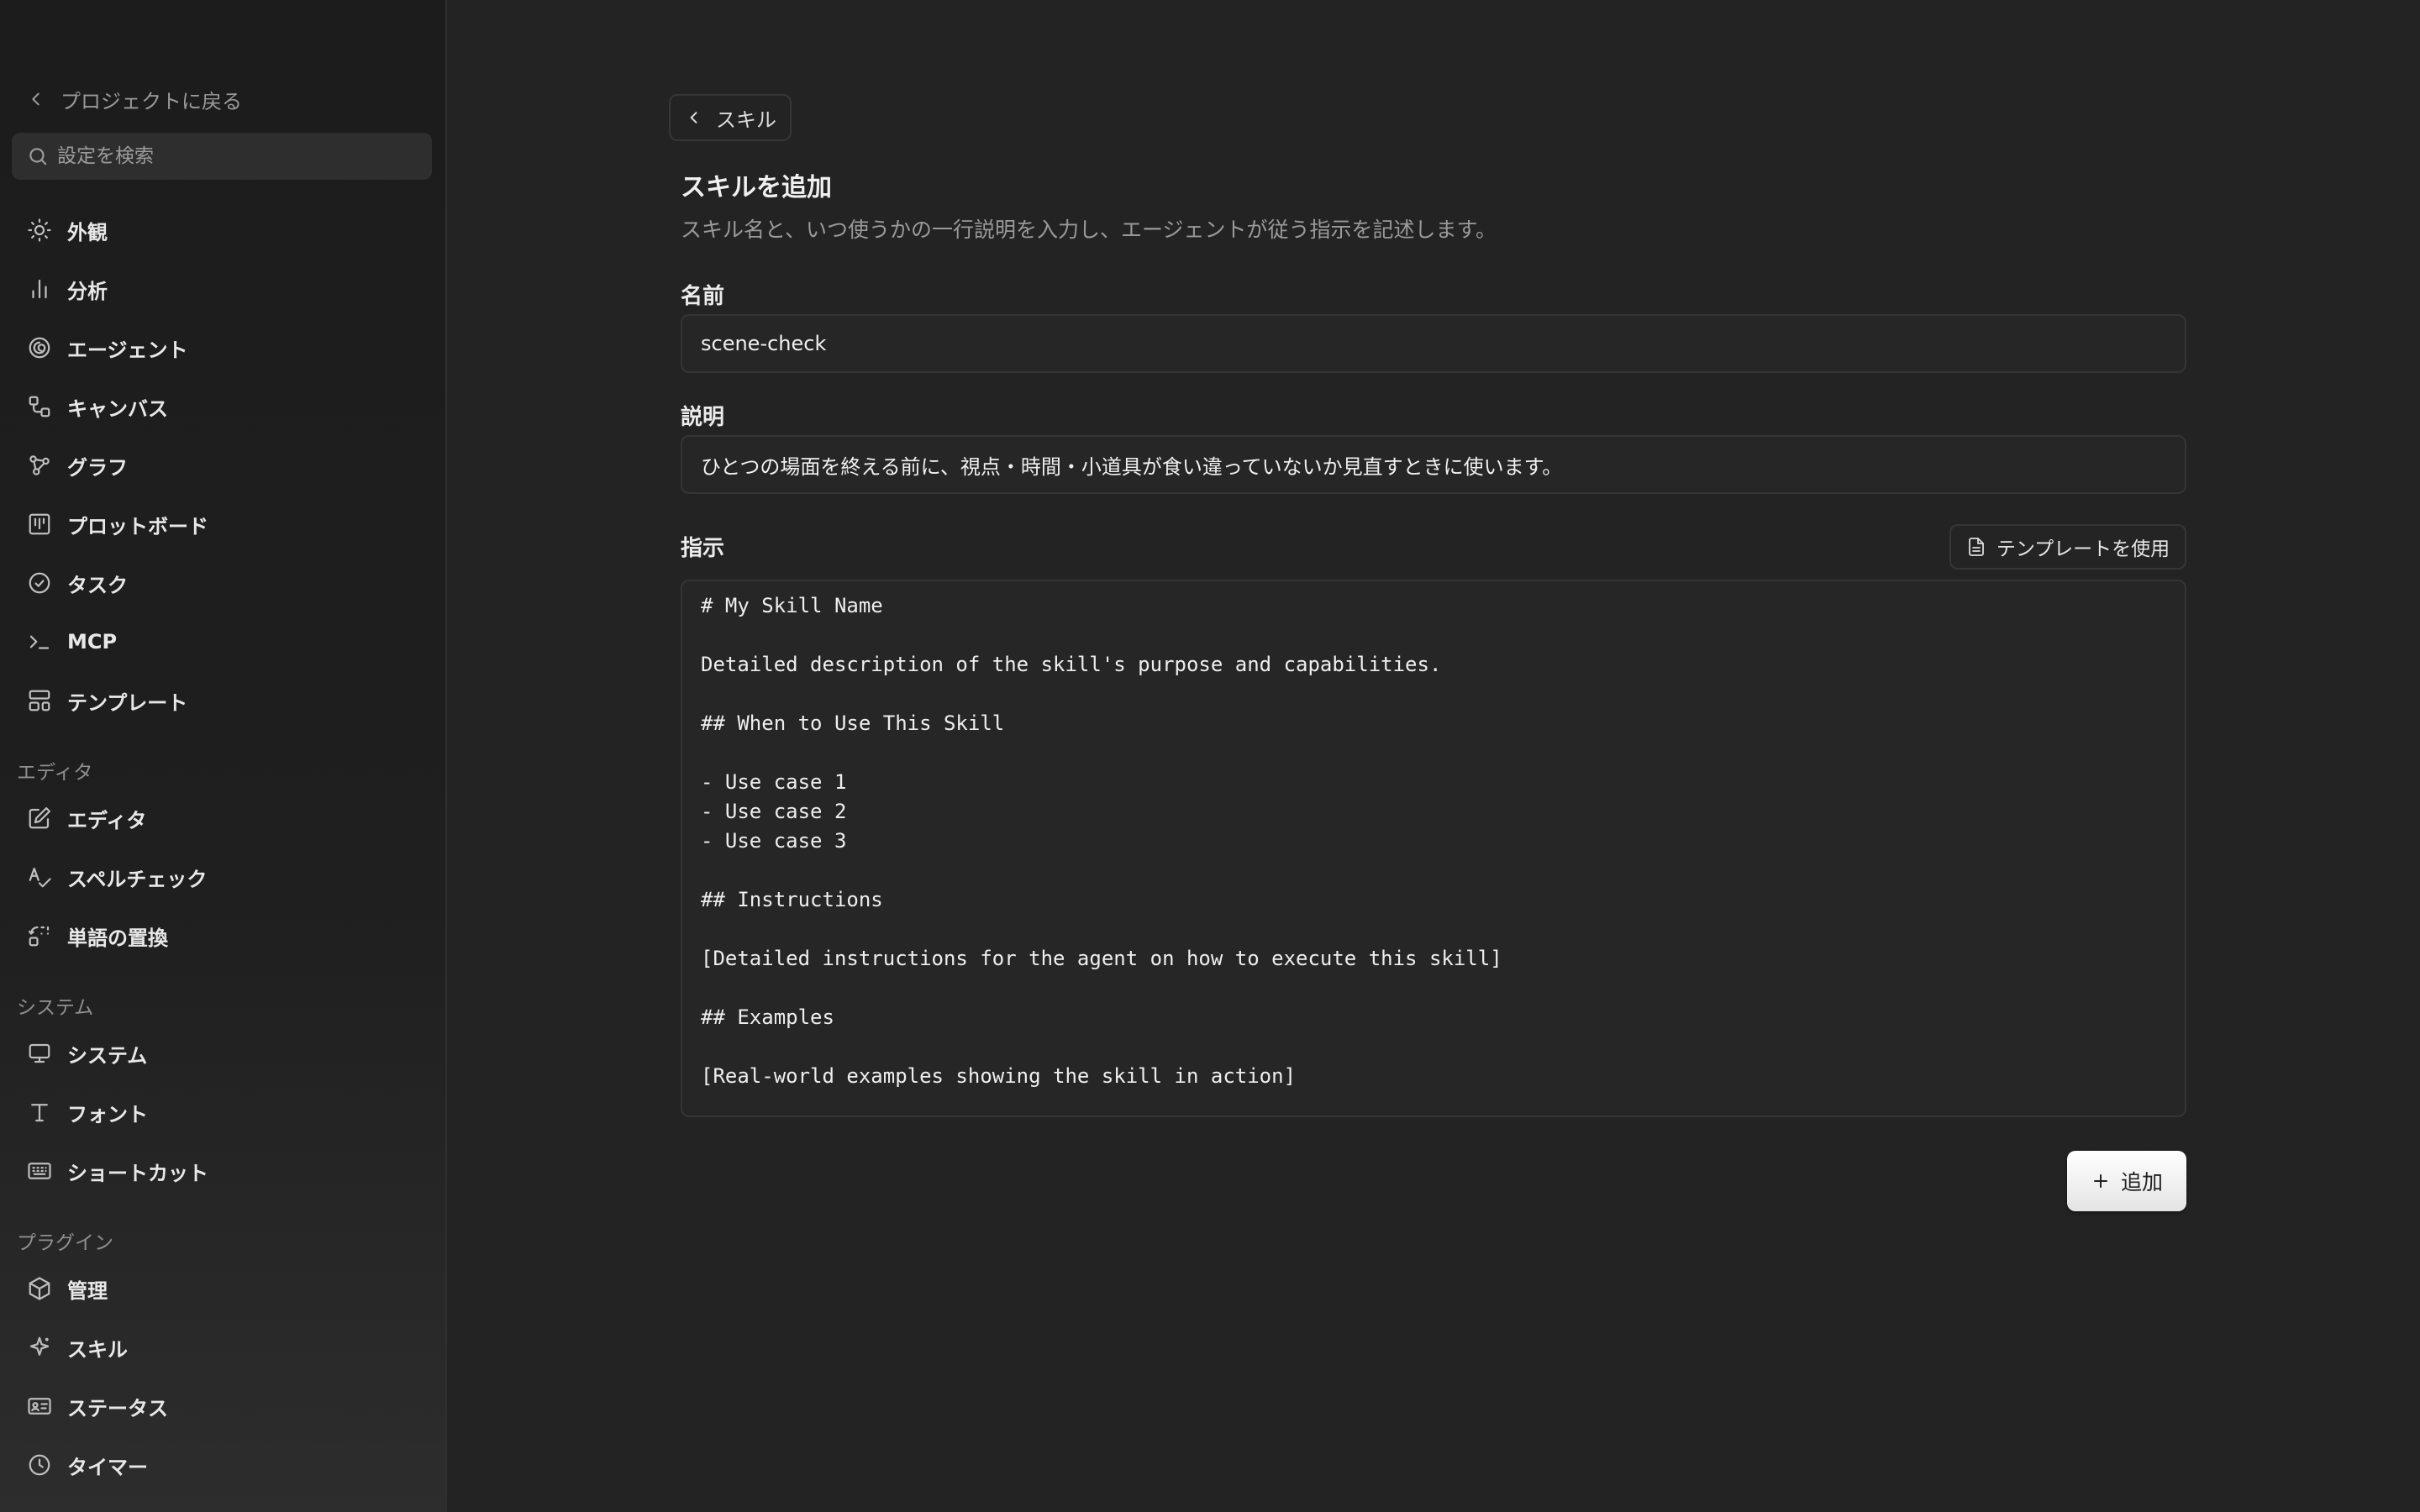  I want to click on settings-search, so click(222, 156).